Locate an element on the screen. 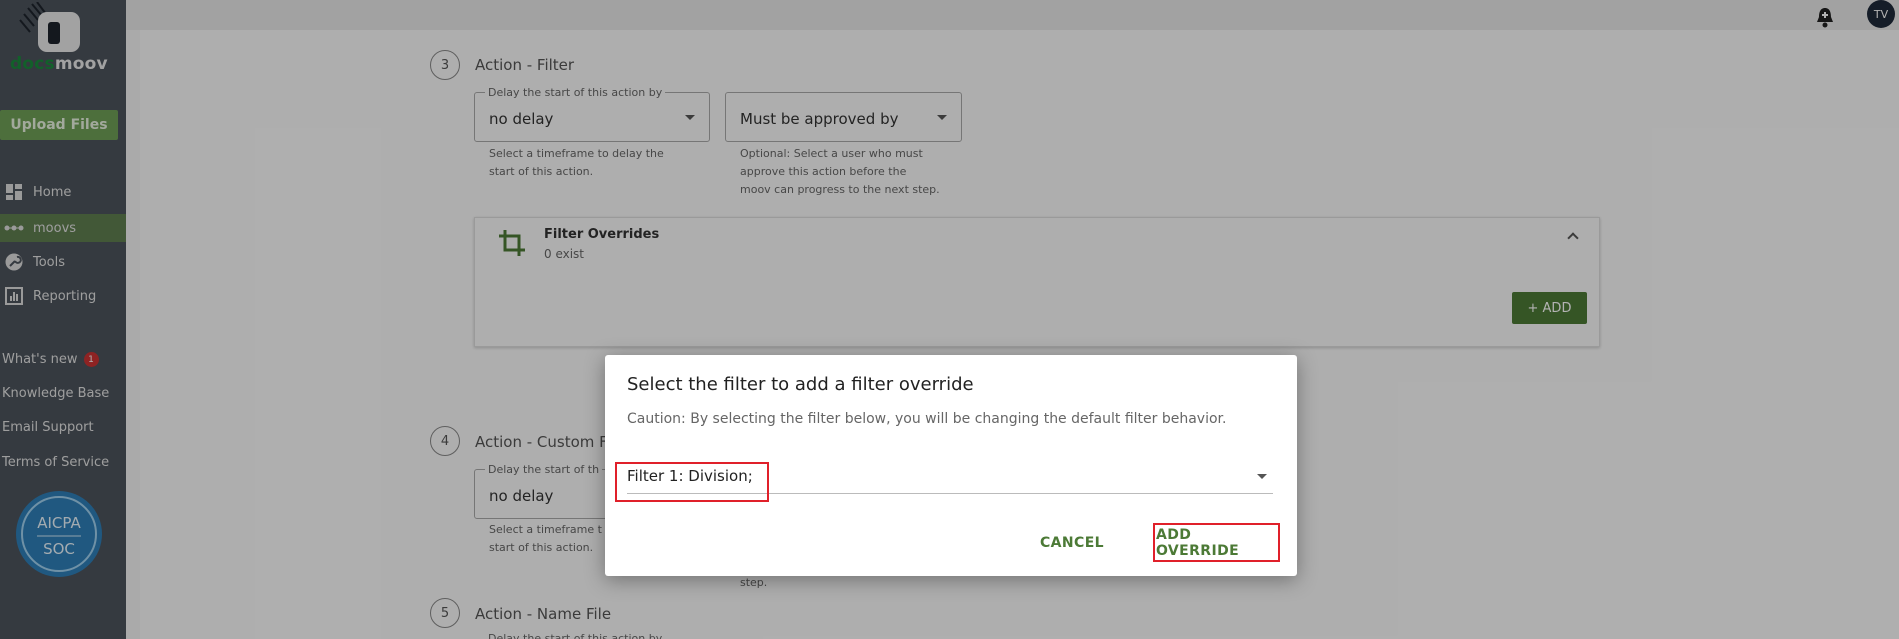  add-override-highlight is located at coordinates (1216, 542).